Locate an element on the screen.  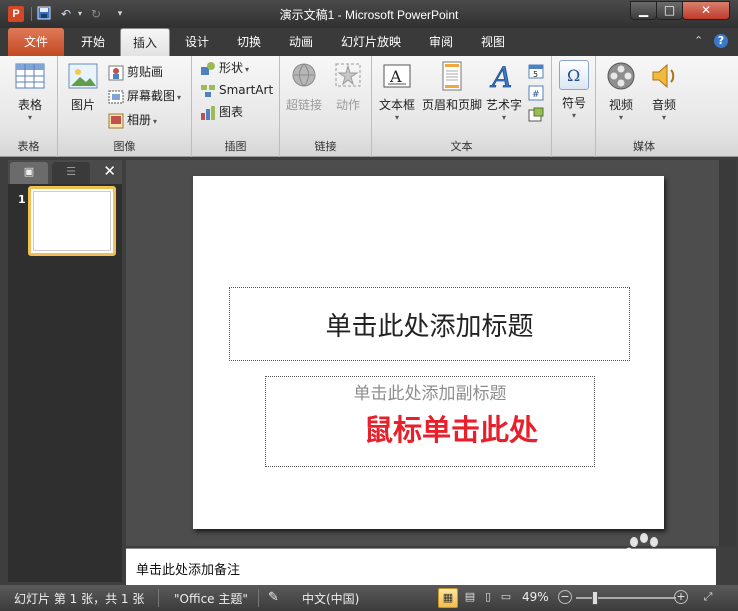
tab-animations: 动画 is located at coordinates (301, 42).